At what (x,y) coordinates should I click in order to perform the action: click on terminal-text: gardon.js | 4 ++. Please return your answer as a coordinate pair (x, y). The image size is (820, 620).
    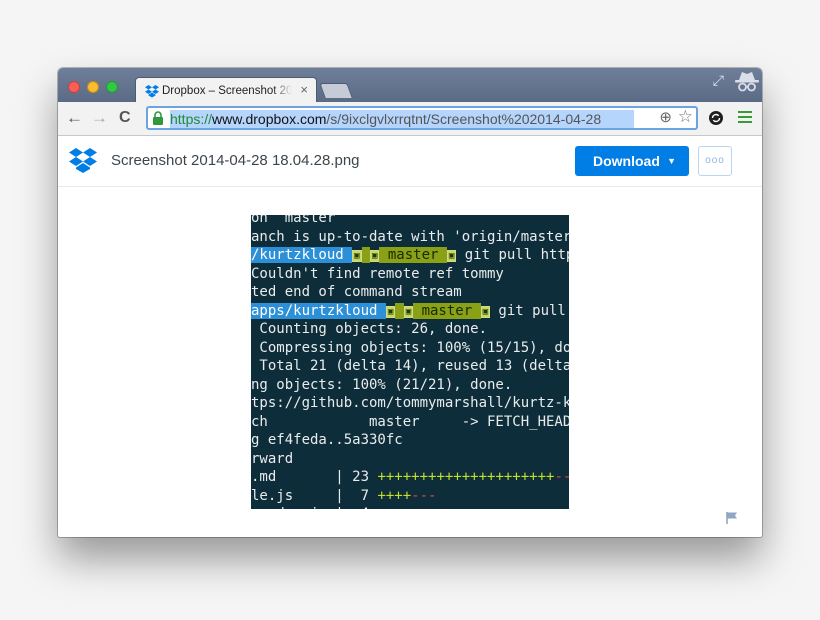
    Looking at the image, I should click on (322, 507).